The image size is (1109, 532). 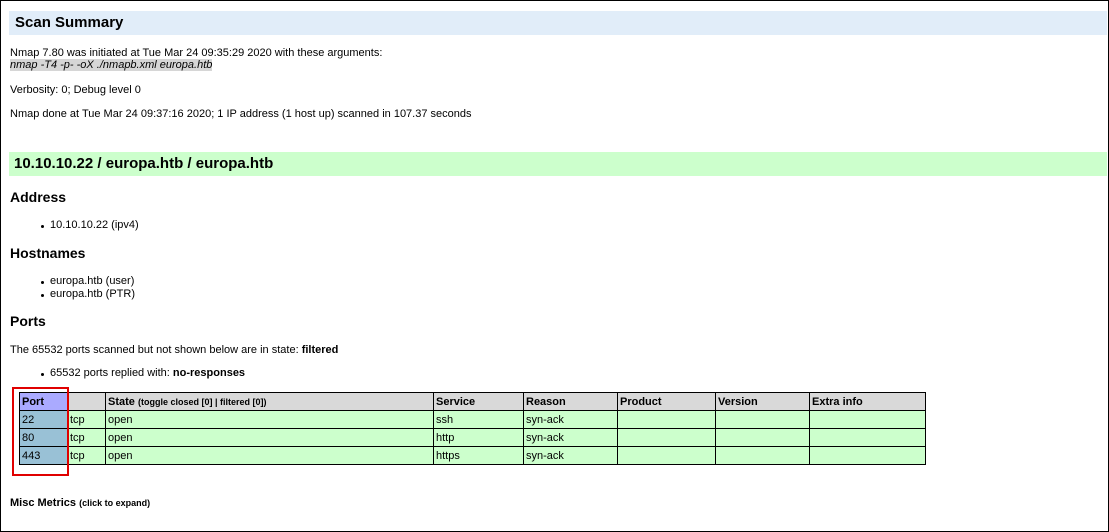 I want to click on table-row: 443 tcp open https syn-ack, so click(x=472, y=455).